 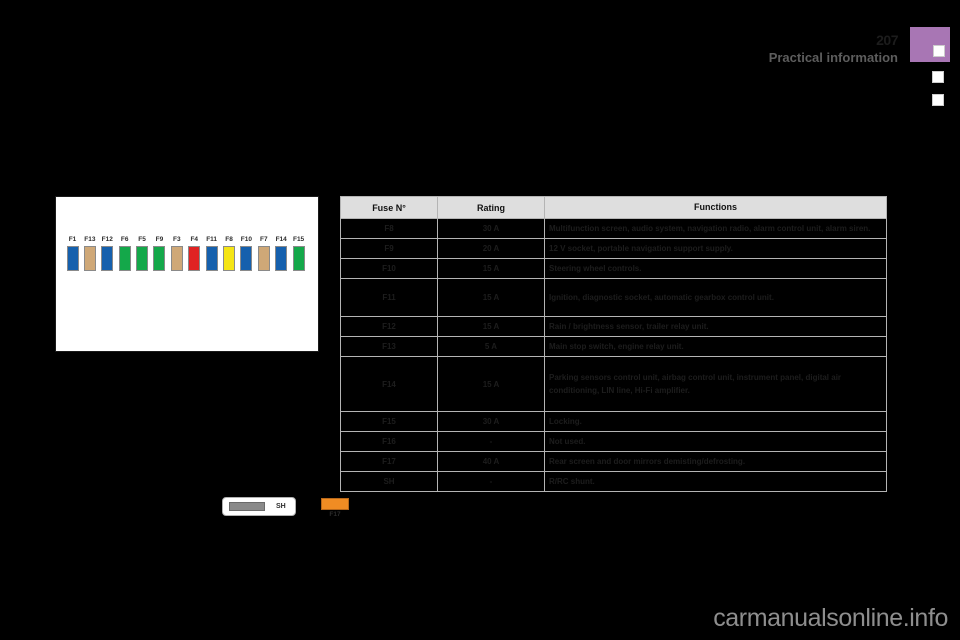 I want to click on table-row: F15 30 A Locking., so click(x=613, y=421).